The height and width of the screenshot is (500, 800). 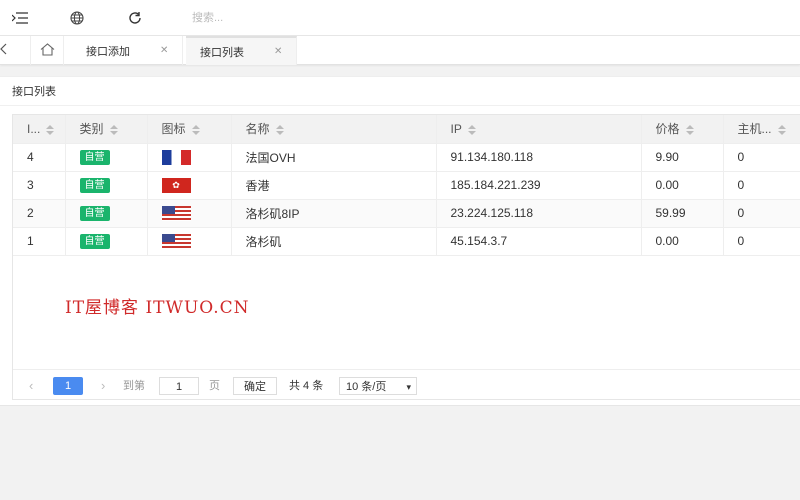 I want to click on cell-price: 59.99, so click(x=682, y=213).